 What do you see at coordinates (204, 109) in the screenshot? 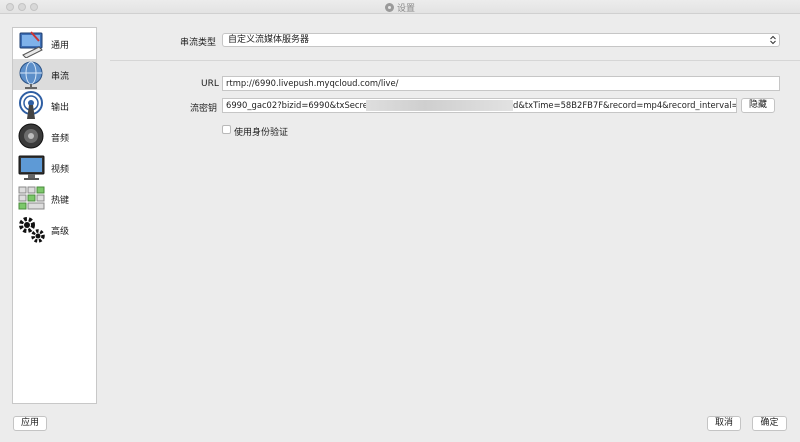
I see `stream-key-label: 流密钥` at bounding box center [204, 109].